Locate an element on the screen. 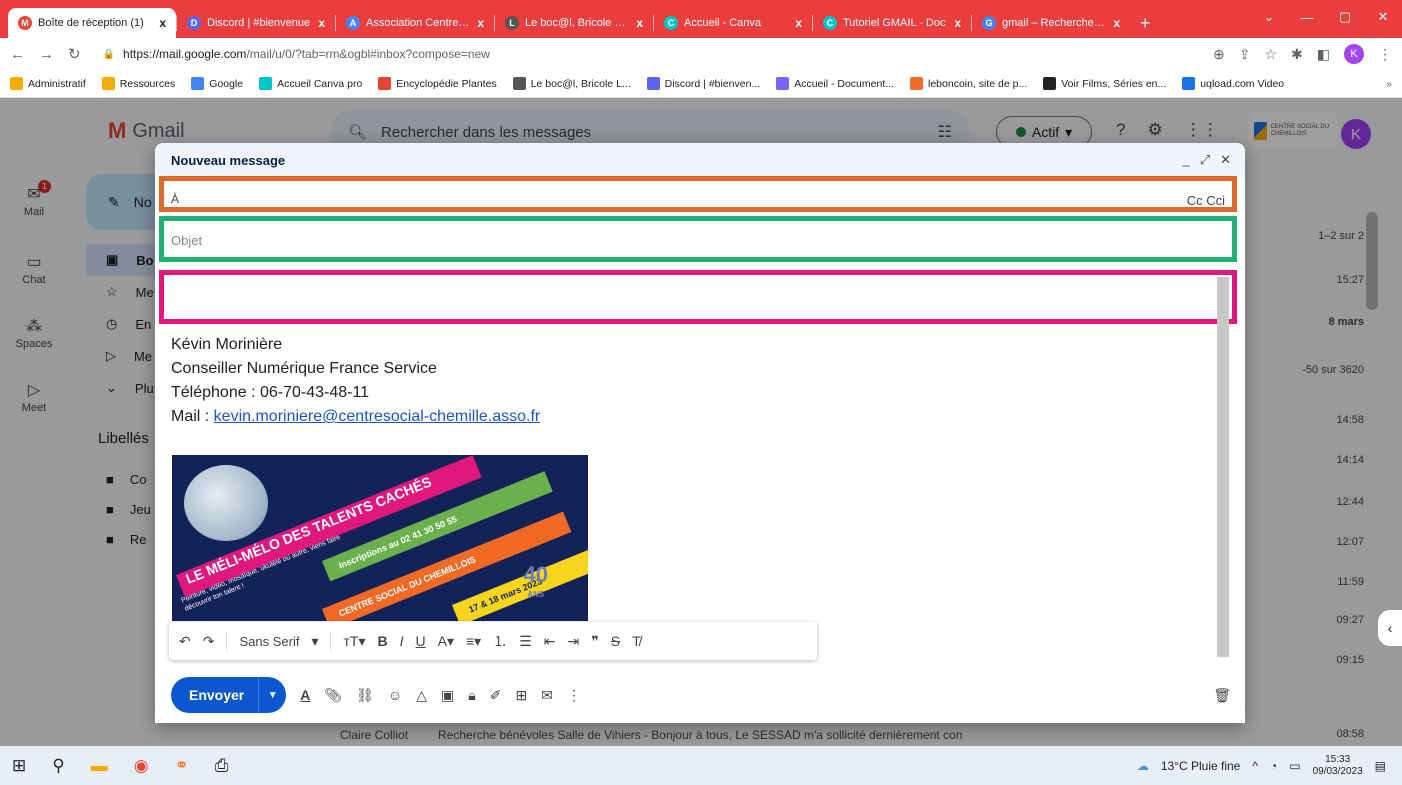  text-color-icon: A▾ is located at coordinates (446, 641).